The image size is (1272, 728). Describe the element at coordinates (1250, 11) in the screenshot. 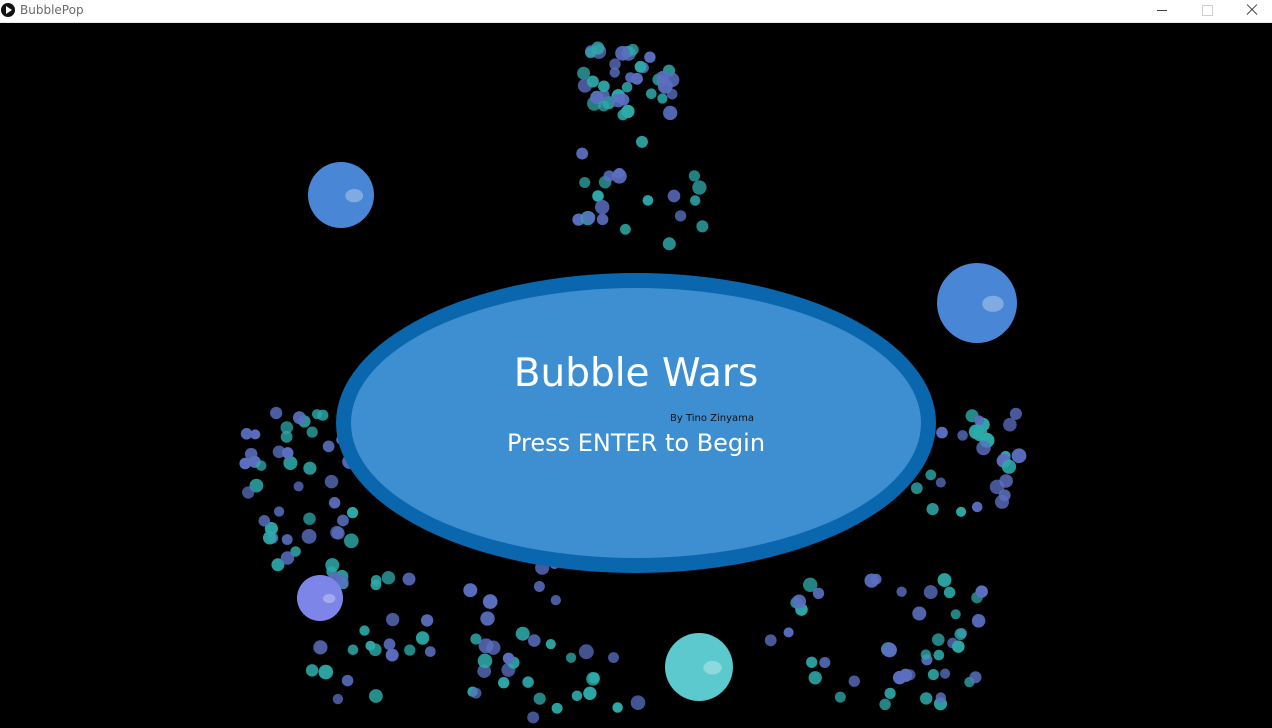

I see `close-button` at that location.